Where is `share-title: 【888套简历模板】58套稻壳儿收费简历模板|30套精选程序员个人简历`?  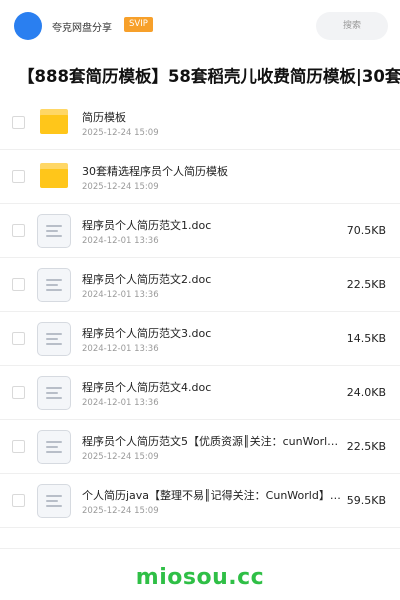
share-title: 【888套简历模板】58套稻壳儿收费简历模板|30套精选程序员个人简历 is located at coordinates (209, 76).